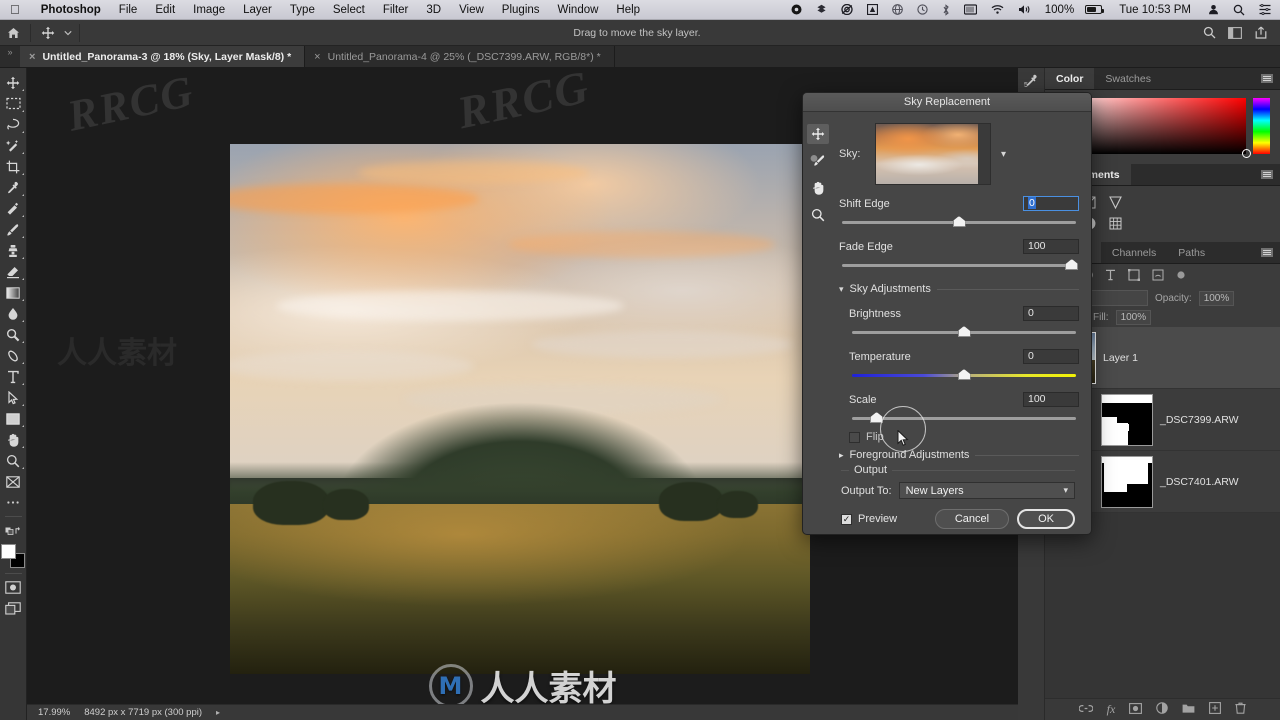 The image size is (1280, 720). I want to click on drive-icon, so click(872, 9).